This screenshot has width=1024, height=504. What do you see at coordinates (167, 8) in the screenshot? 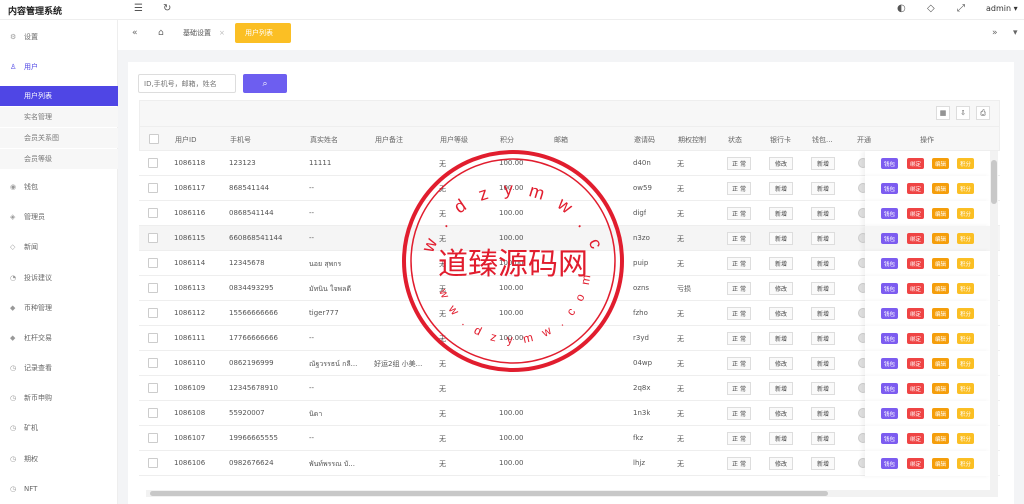
I see `refresh-icon: ↻` at bounding box center [167, 8].